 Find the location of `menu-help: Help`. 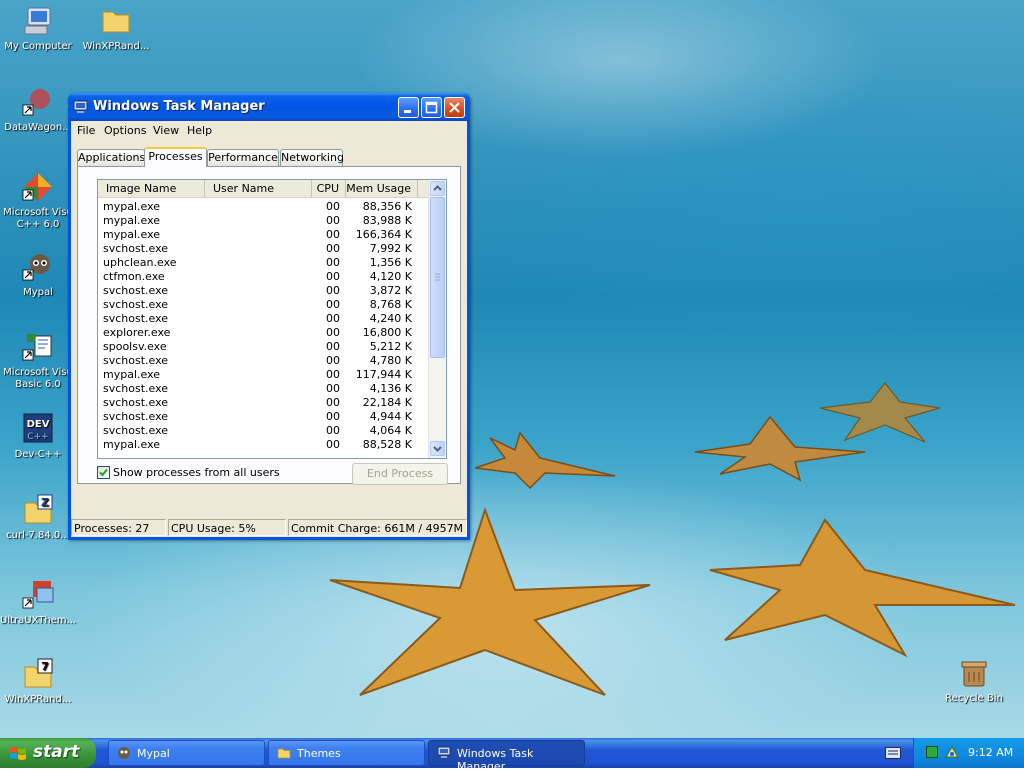

menu-help: Help is located at coordinates (199, 130).